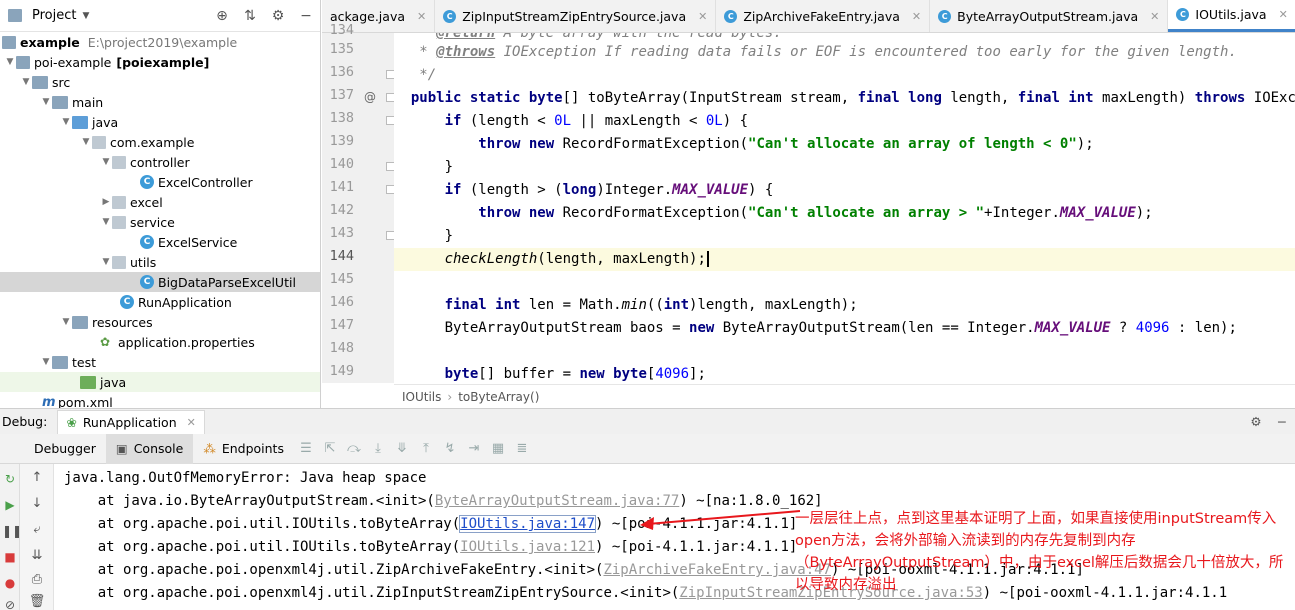  Describe the element at coordinates (106, 202) in the screenshot. I see `chevron-right-icon: ▶` at that location.